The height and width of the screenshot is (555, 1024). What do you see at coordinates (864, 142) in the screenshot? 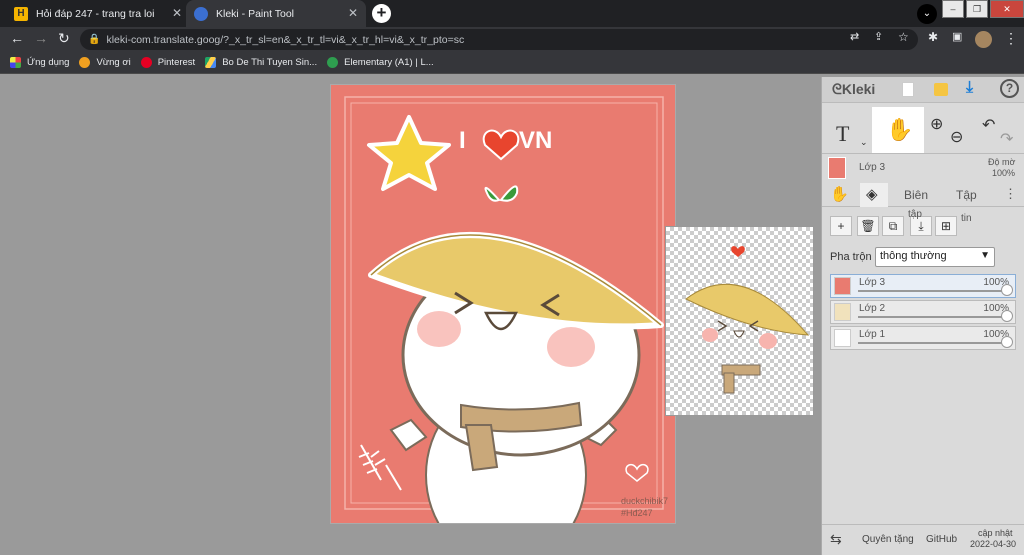
I see `chevron-down-icon: ⌄` at bounding box center [864, 142].